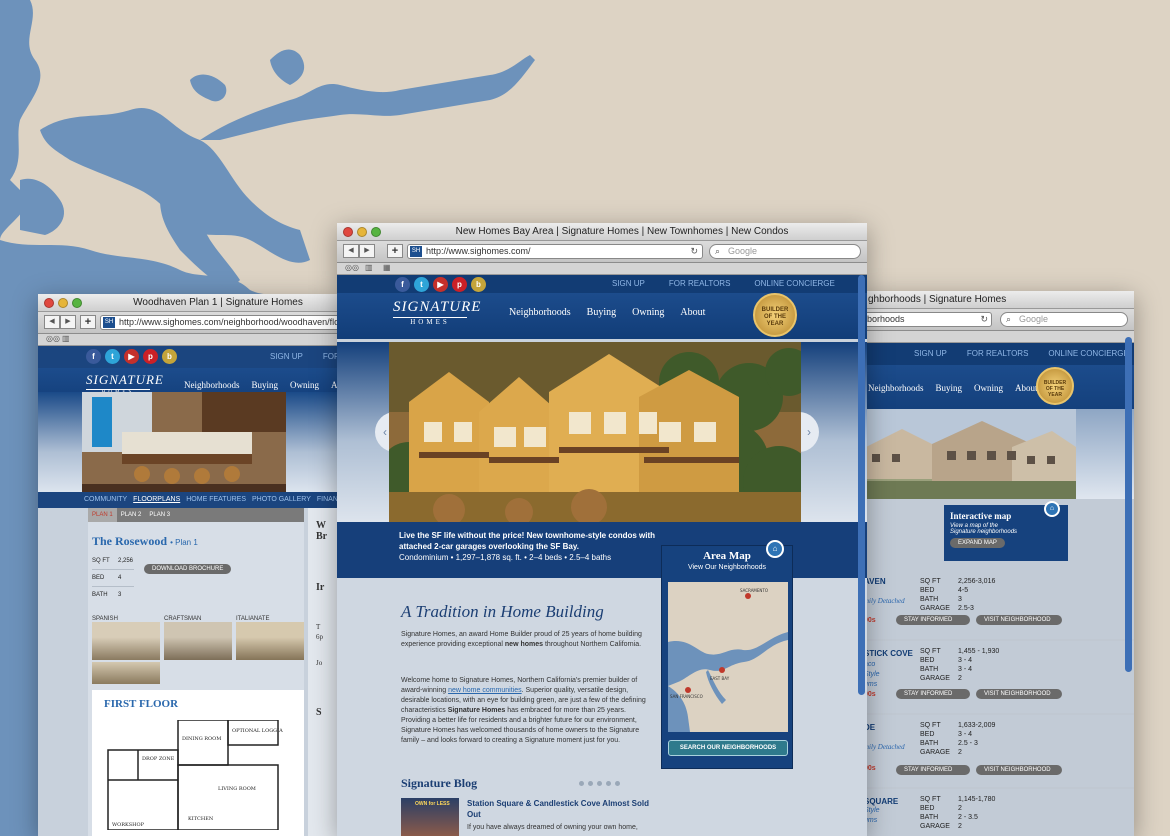 The width and height of the screenshot is (1170, 836). Describe the element at coordinates (886, 319) in the screenshot. I see `url-text: borhoods` at that location.